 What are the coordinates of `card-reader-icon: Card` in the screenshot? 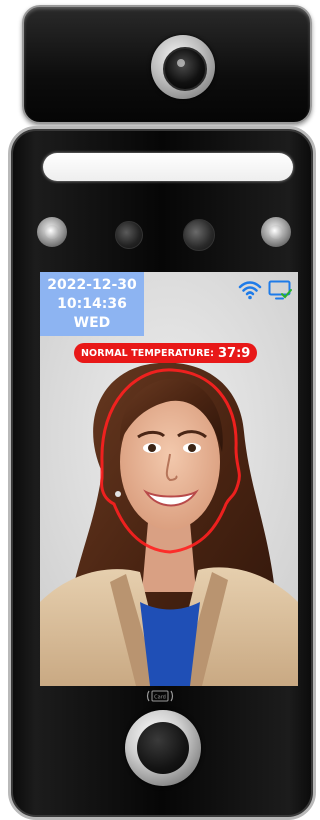 It's located at (160, 696).